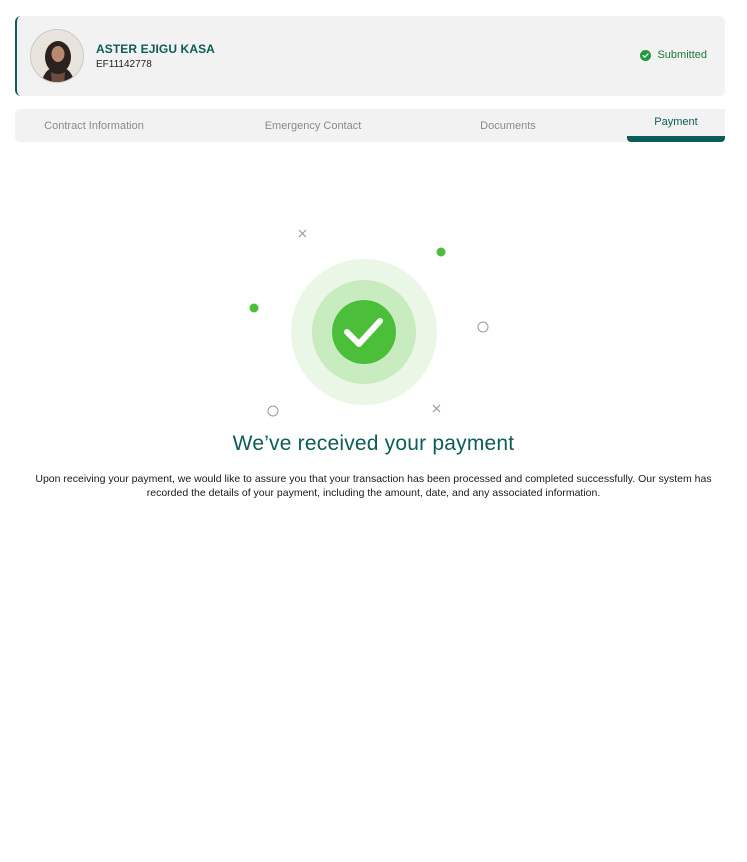 The width and height of the screenshot is (747, 862). I want to click on profile-card: ASTER EJIGU KASA EF11142778 Submitted, so click(370, 56).